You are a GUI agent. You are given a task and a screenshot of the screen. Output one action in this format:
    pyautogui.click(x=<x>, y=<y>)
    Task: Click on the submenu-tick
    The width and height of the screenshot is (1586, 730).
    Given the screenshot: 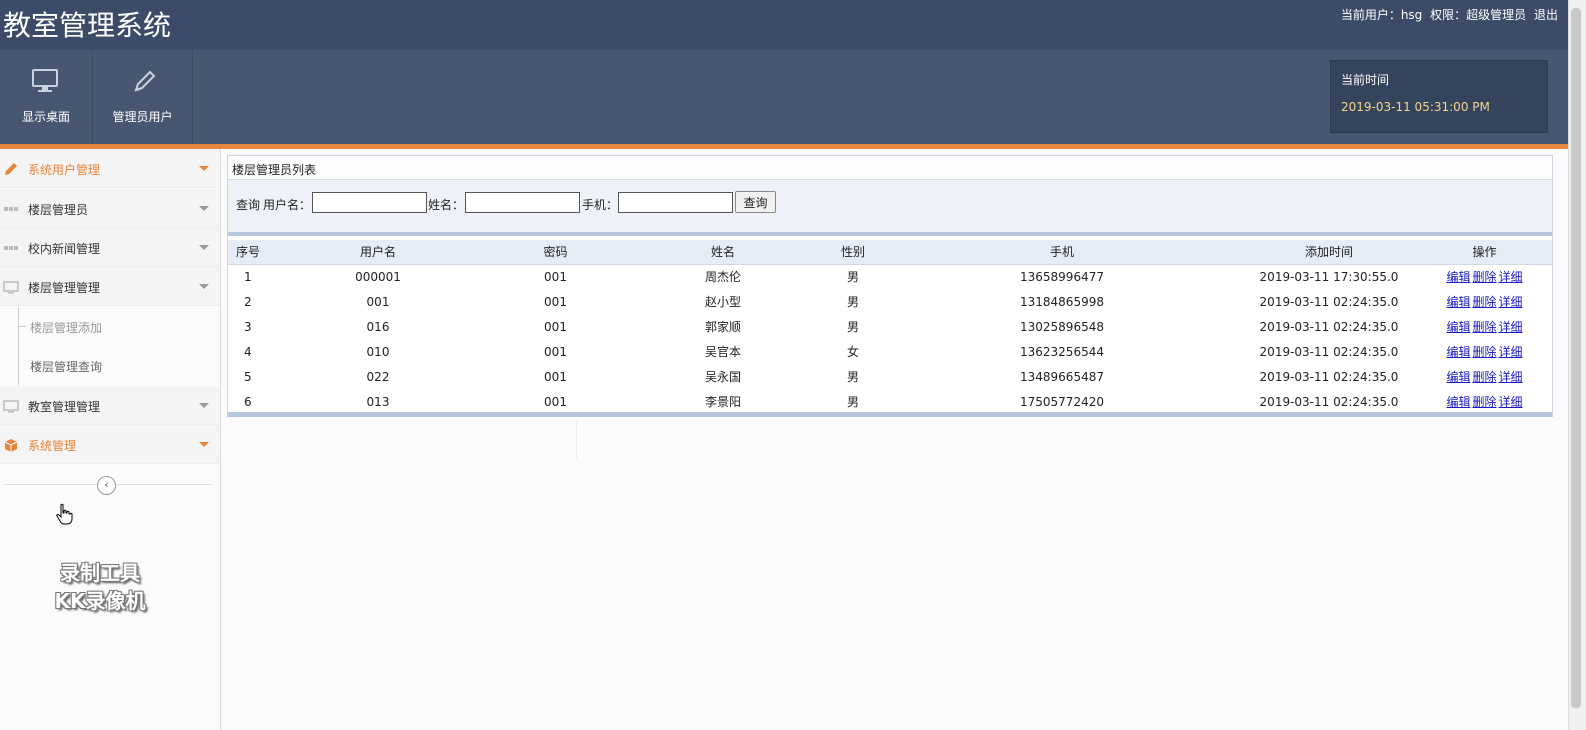 What is the action you would take?
    pyautogui.click(x=22, y=326)
    